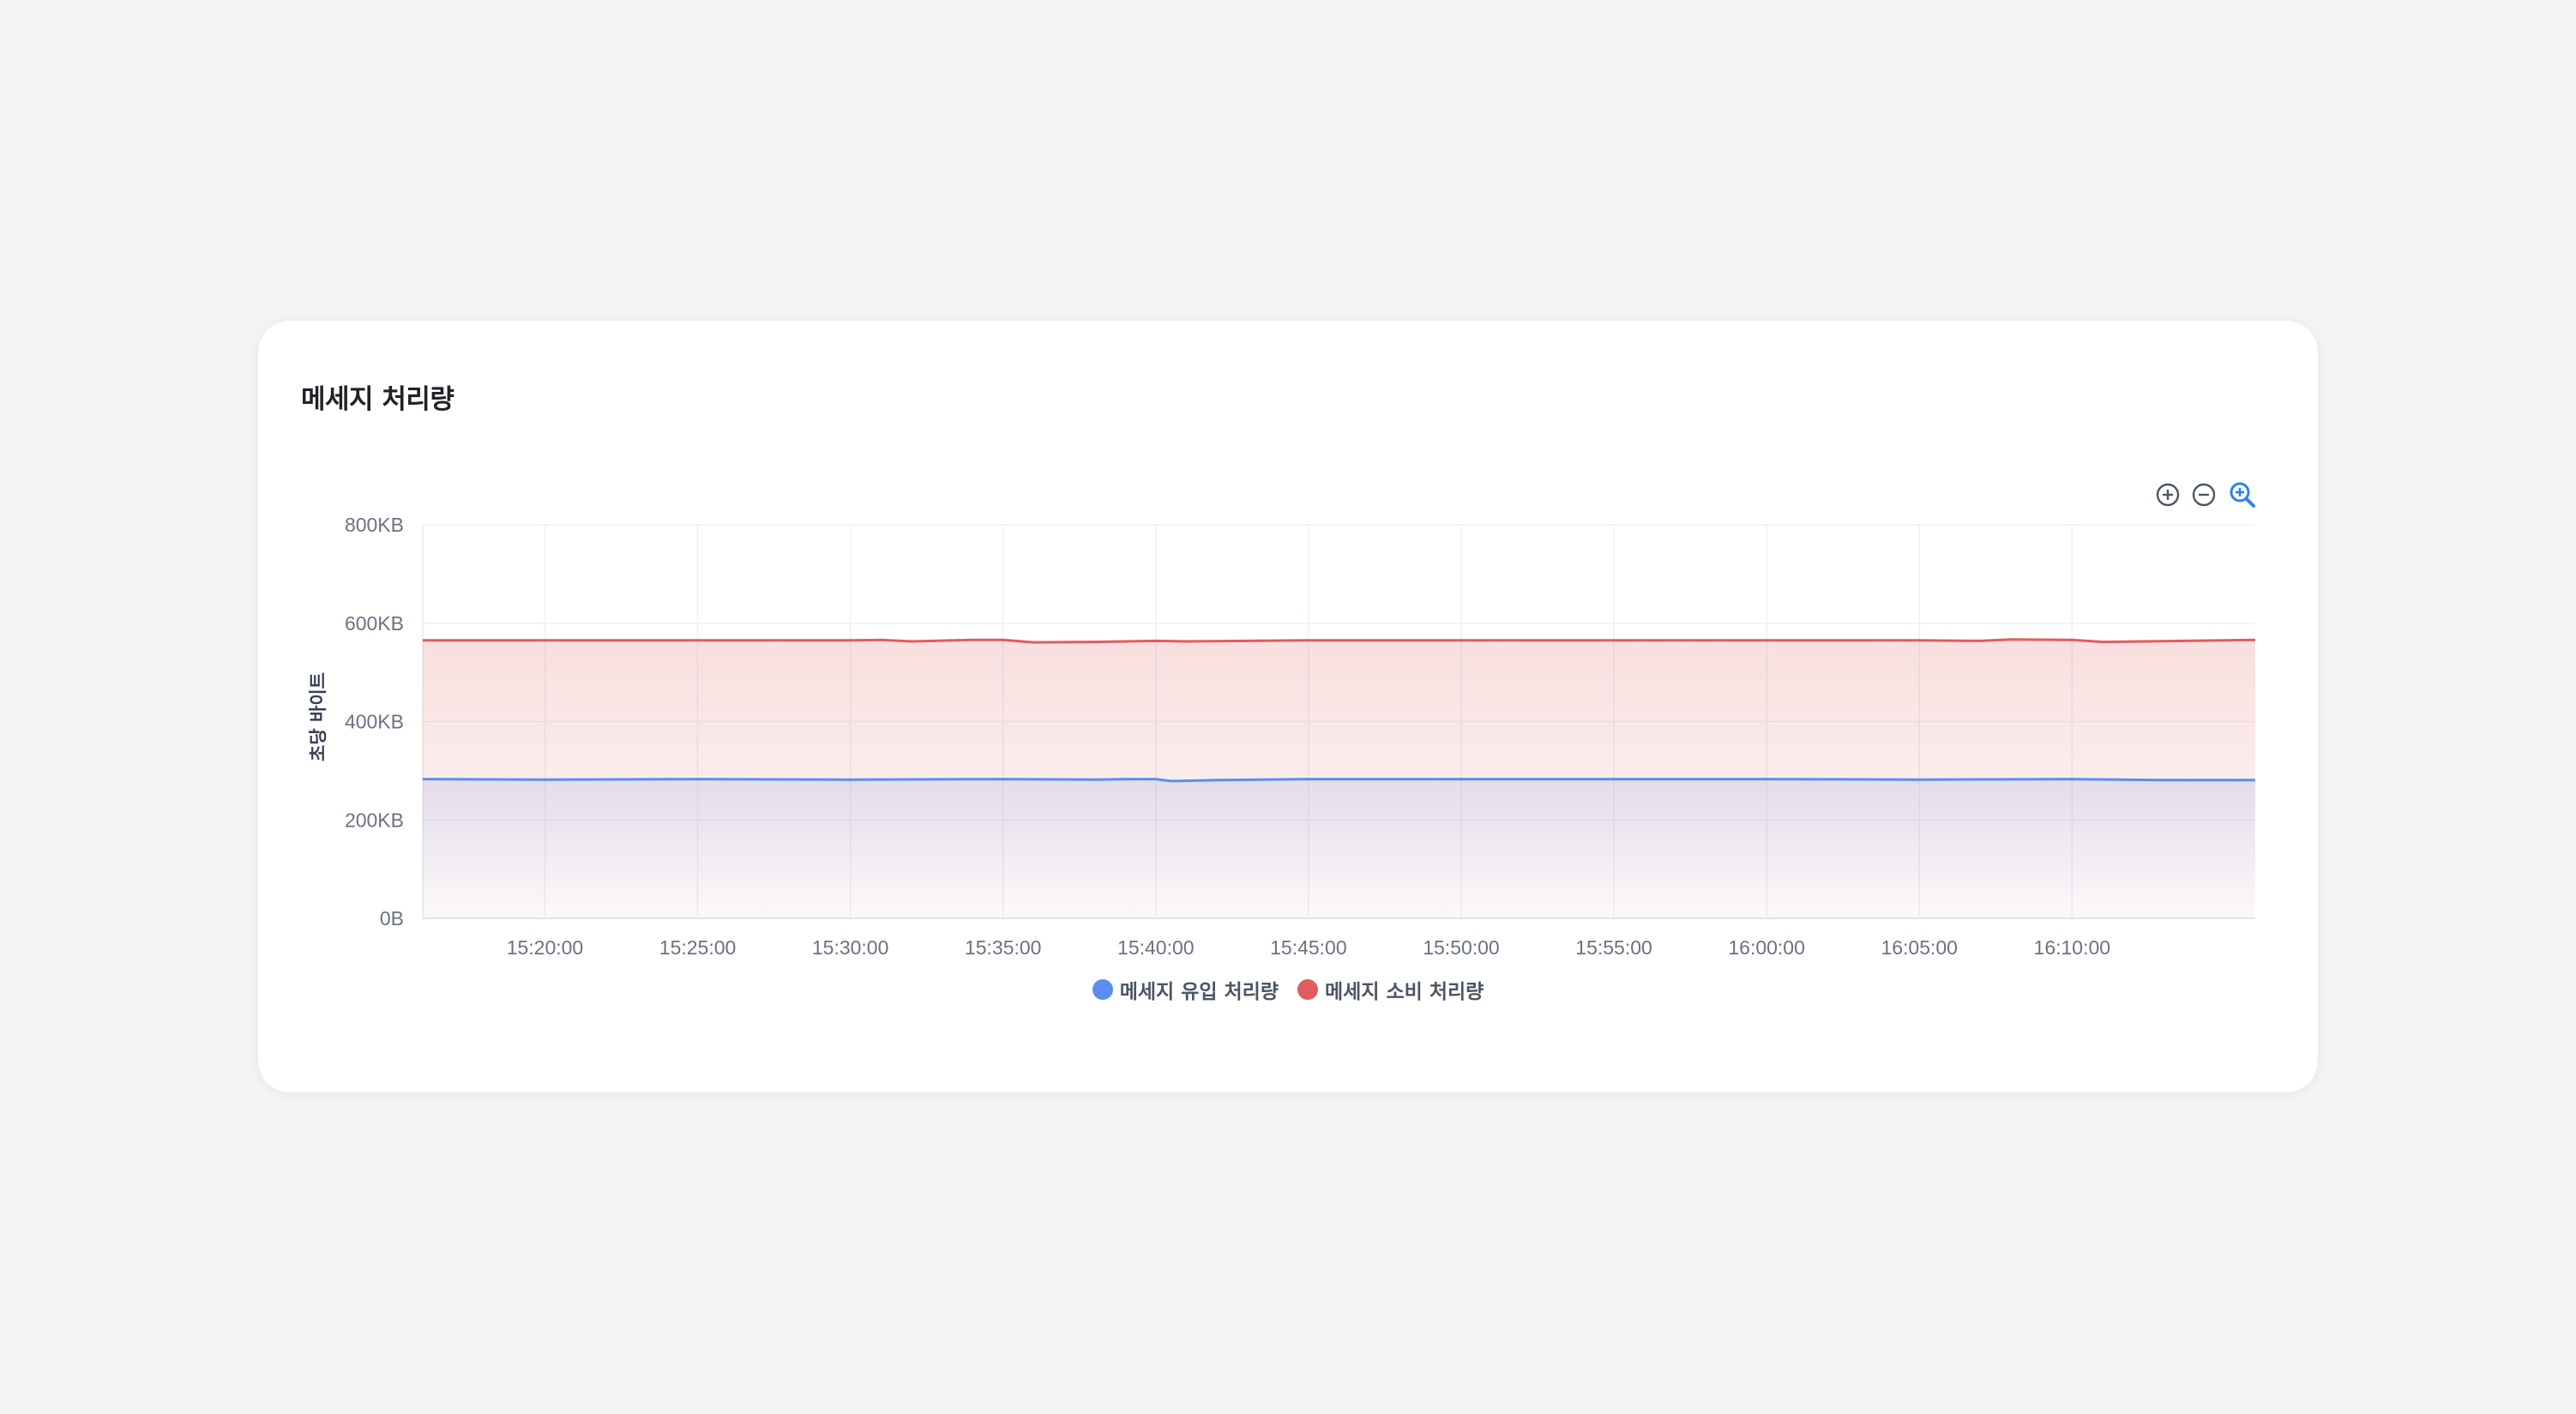 The image size is (2576, 1414). What do you see at coordinates (1199, 992) in the screenshot?
I see `legend-label: 메세지 유입 처리량` at bounding box center [1199, 992].